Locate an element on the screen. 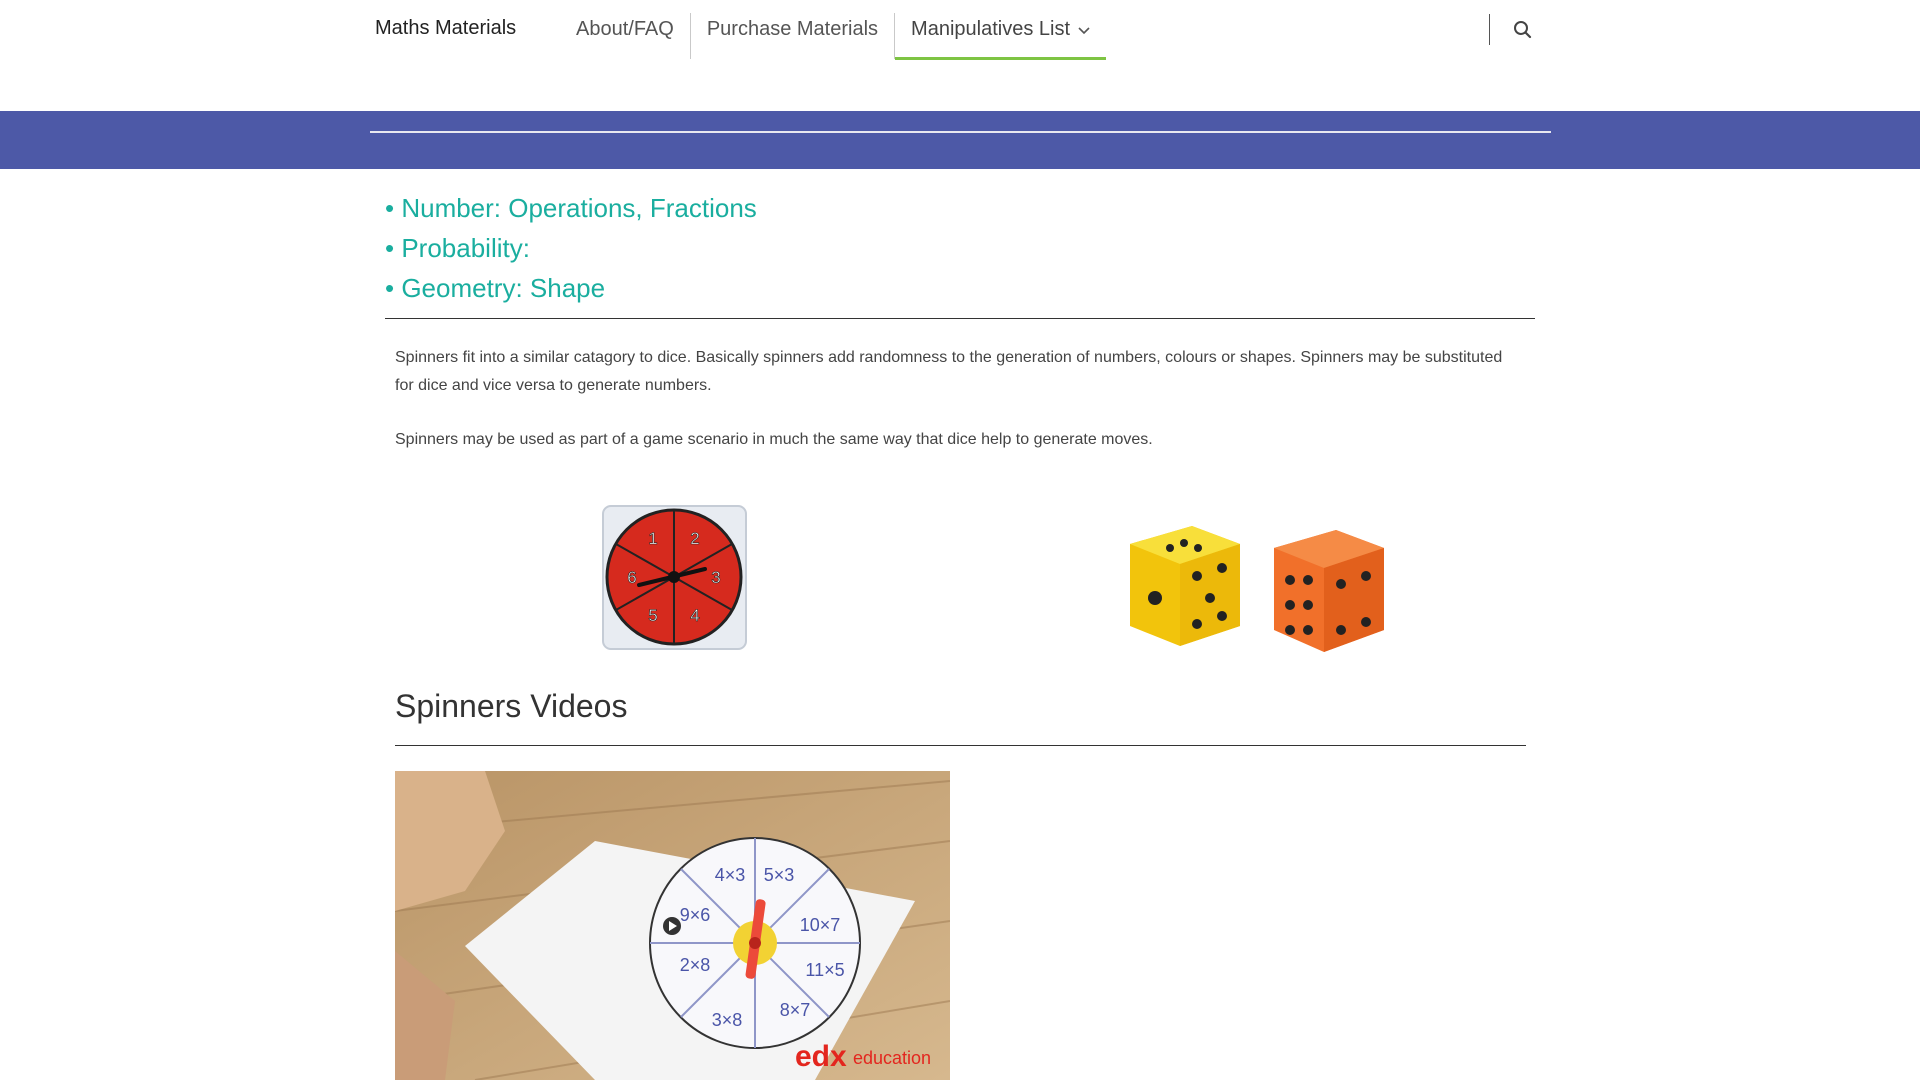 Image resolution: width=1920 pixels, height=1080 pixels. video-brand-suffix: education is located at coordinates (892, 1058).